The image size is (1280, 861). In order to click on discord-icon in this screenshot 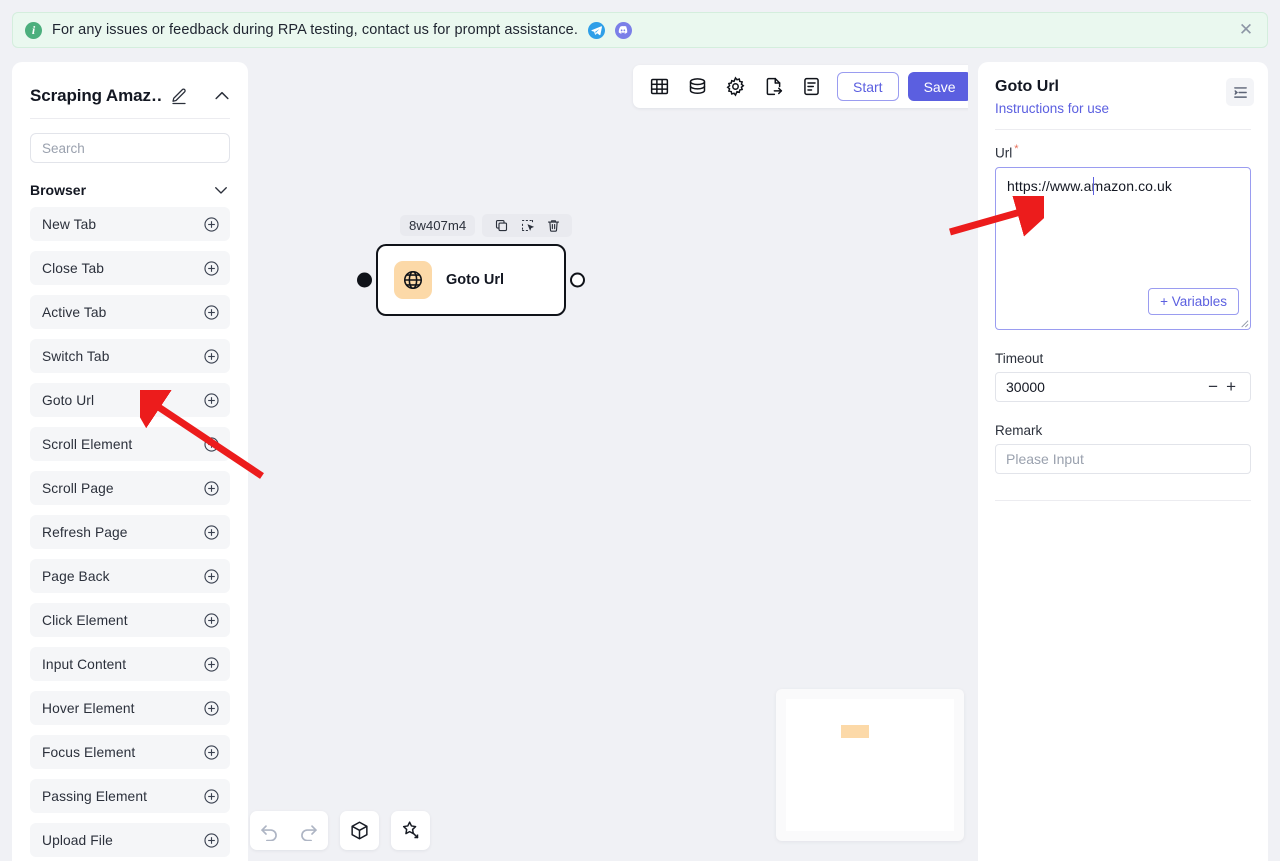, I will do `click(623, 30)`.